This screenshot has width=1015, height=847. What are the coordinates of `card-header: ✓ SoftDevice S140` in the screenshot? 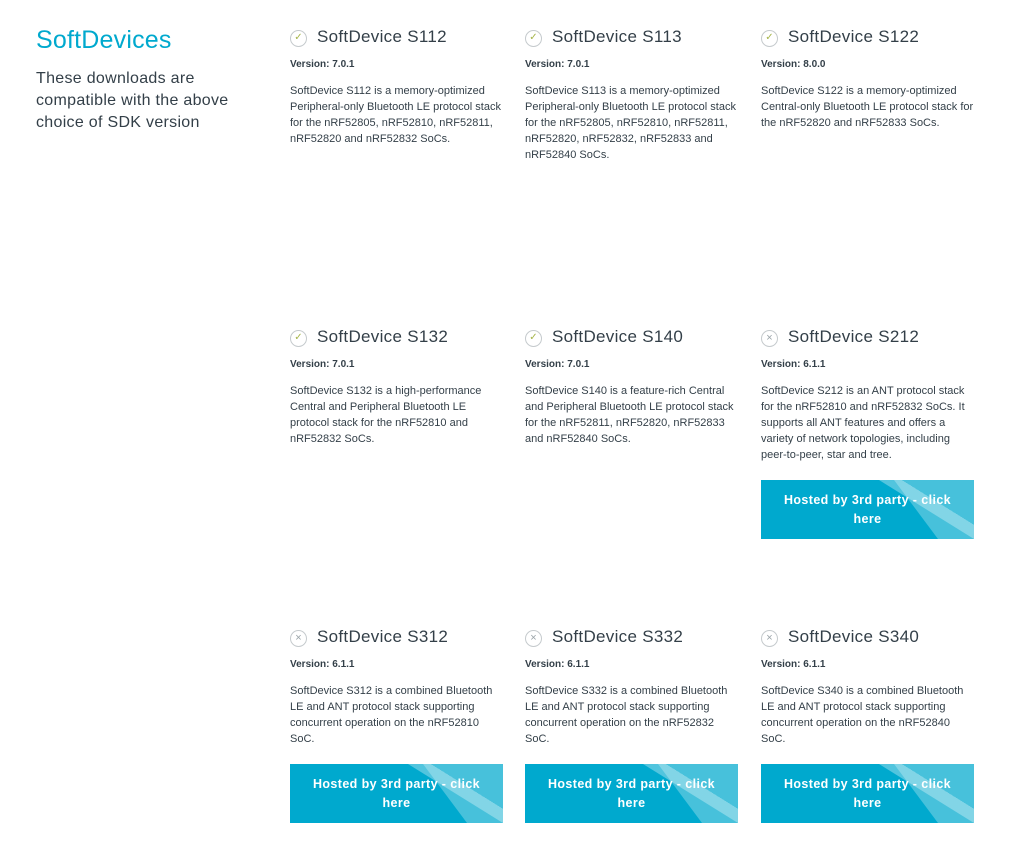 It's located at (632, 337).